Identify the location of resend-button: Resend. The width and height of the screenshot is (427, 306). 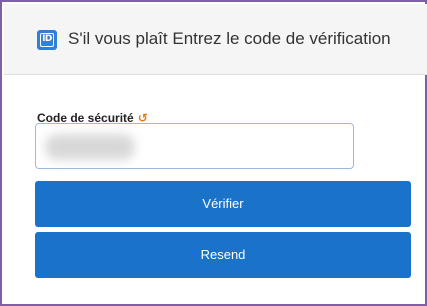
(223, 255).